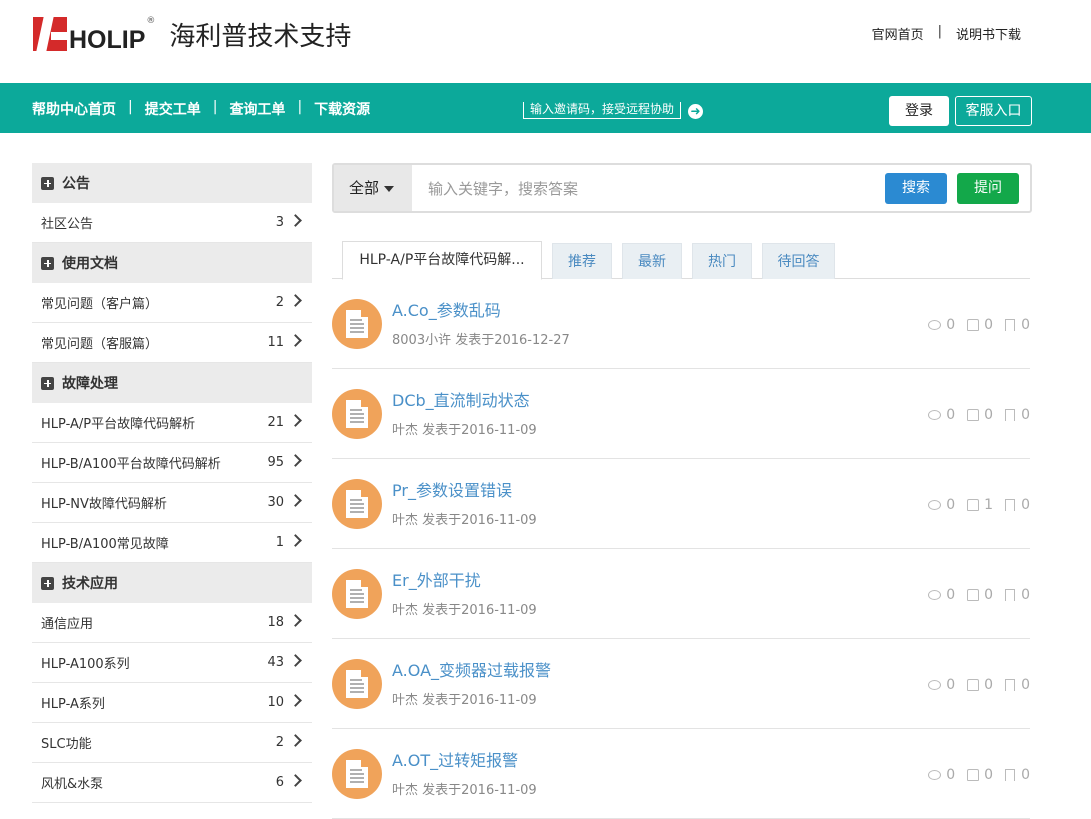 This screenshot has width=1091, height=819. Describe the element at coordinates (461, 399) in the screenshot. I see `post-title: DCb_直流制动状态` at that location.